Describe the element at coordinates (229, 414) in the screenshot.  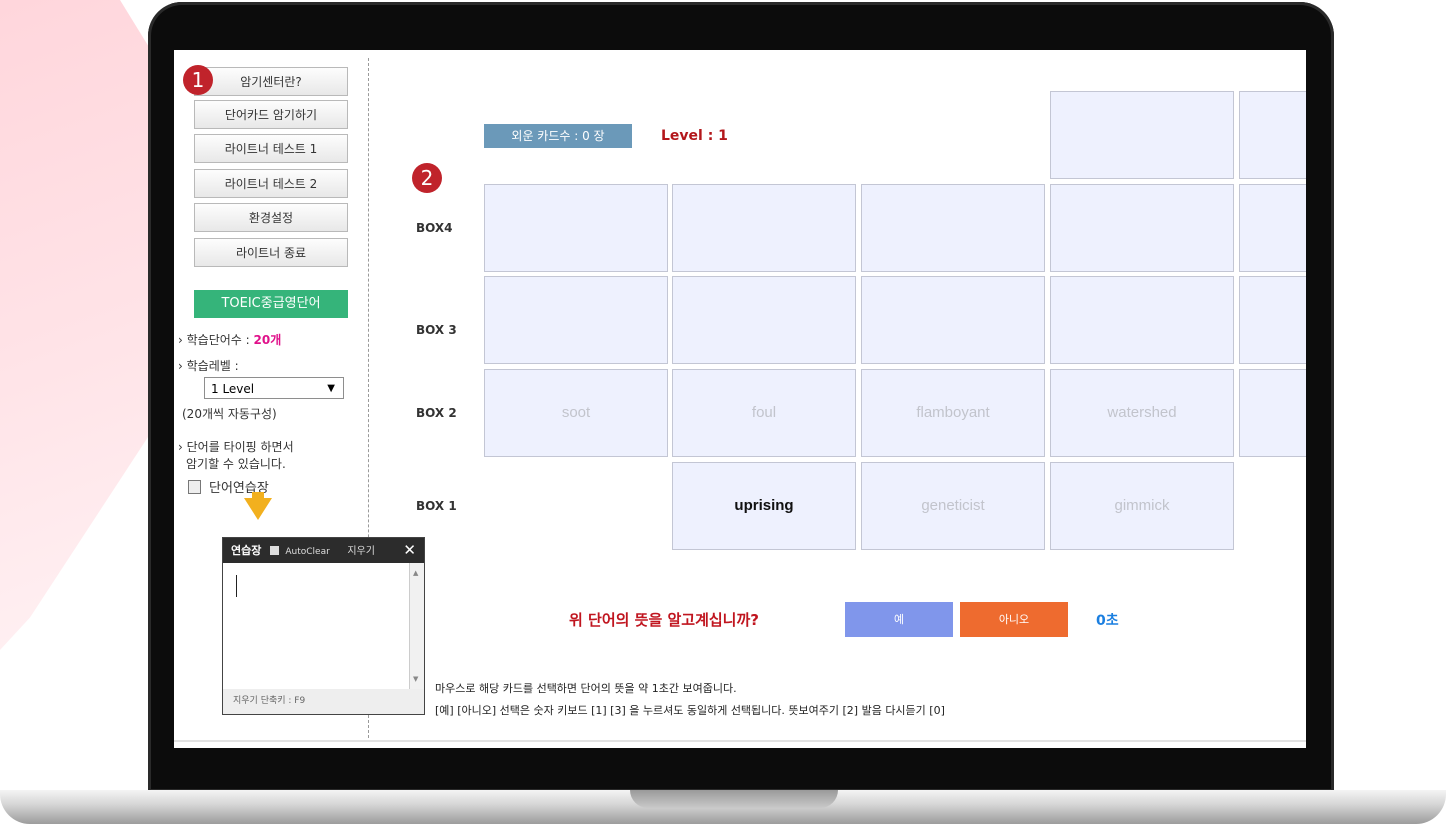
I see `auto-config-note: (20개씩 자동구성)` at that location.